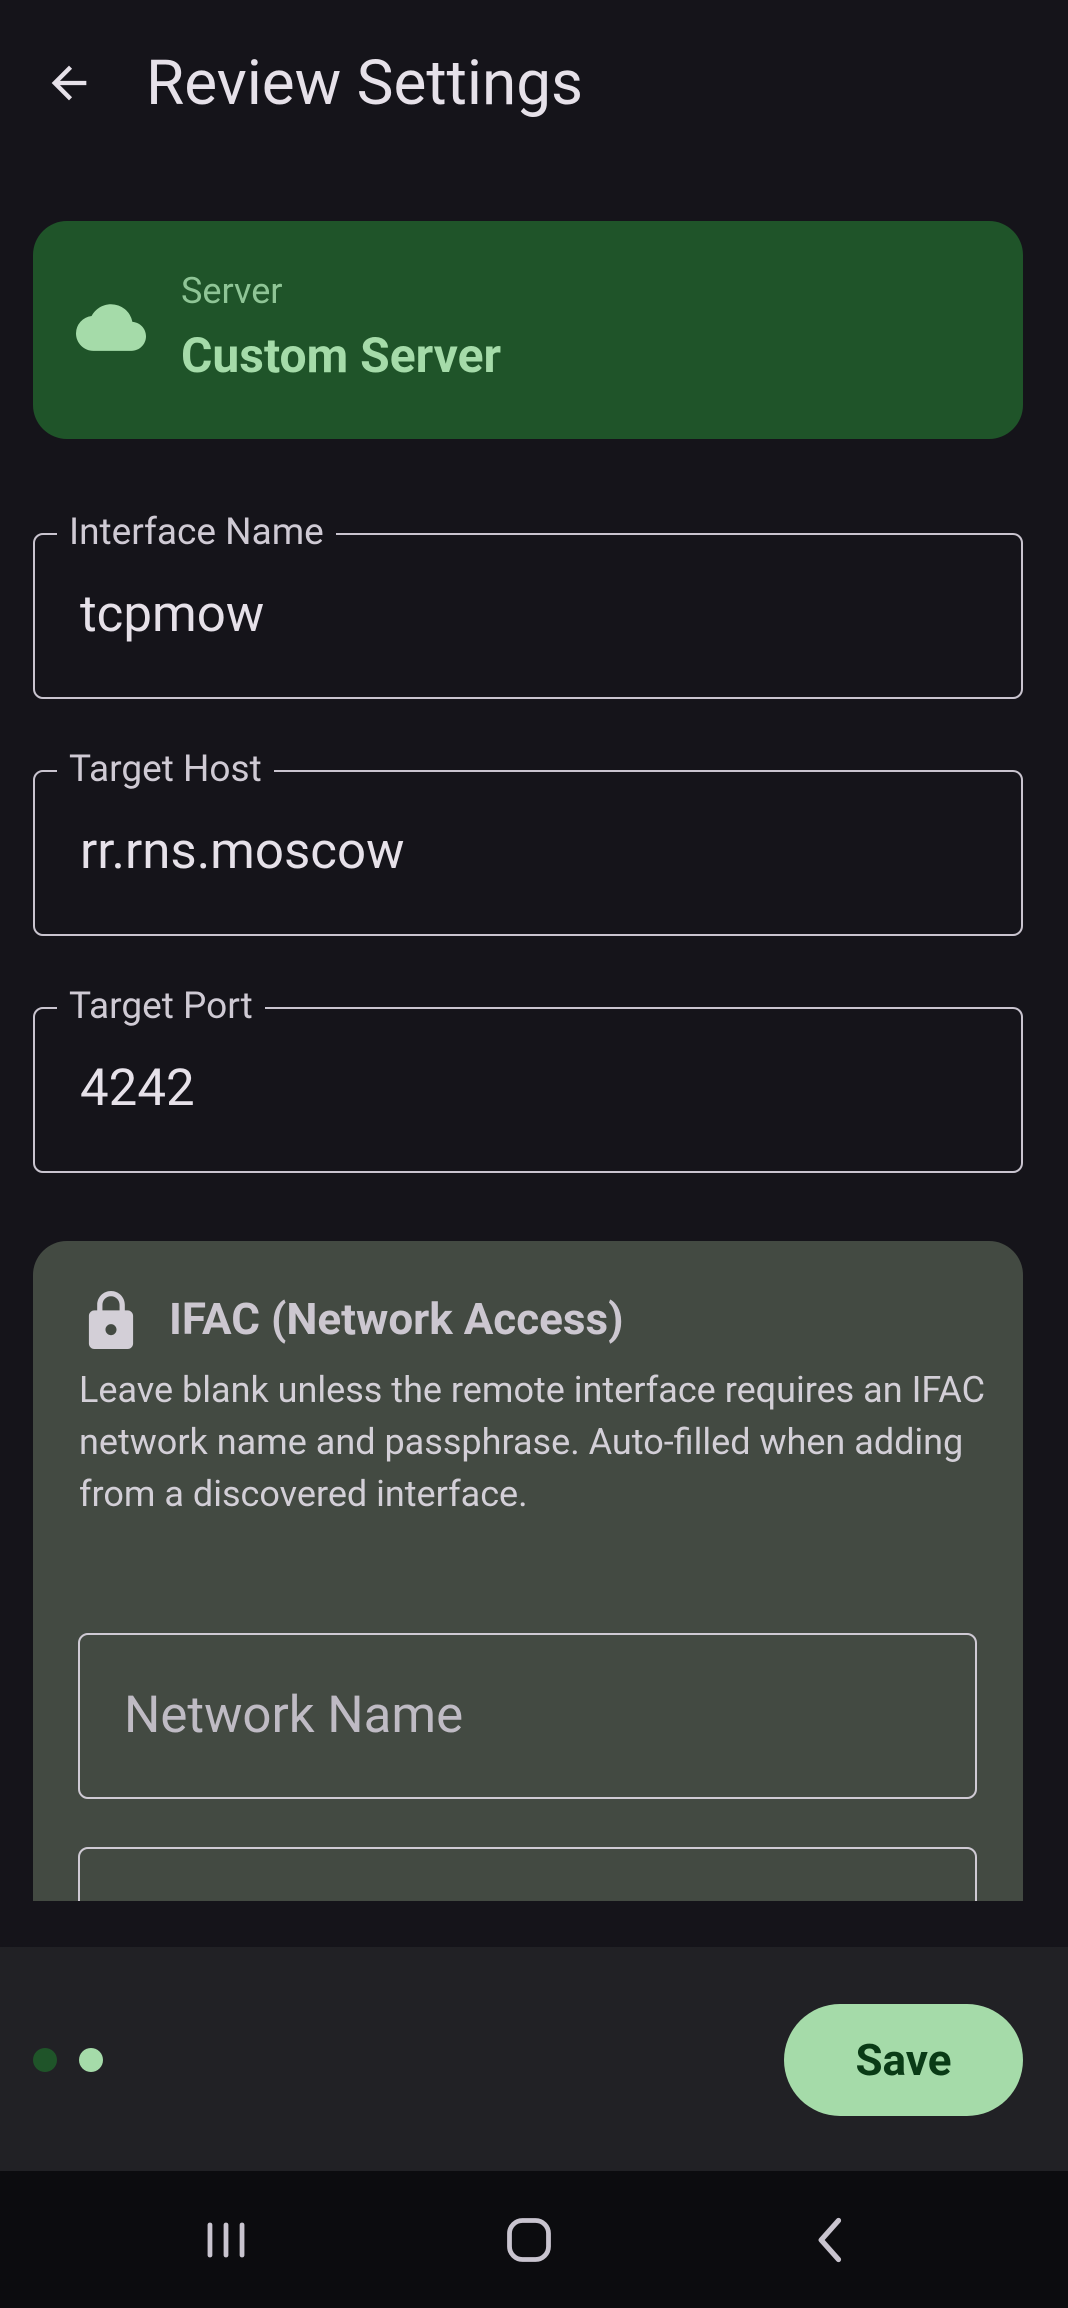  What do you see at coordinates (903, 2060) in the screenshot?
I see `save-button: Save` at bounding box center [903, 2060].